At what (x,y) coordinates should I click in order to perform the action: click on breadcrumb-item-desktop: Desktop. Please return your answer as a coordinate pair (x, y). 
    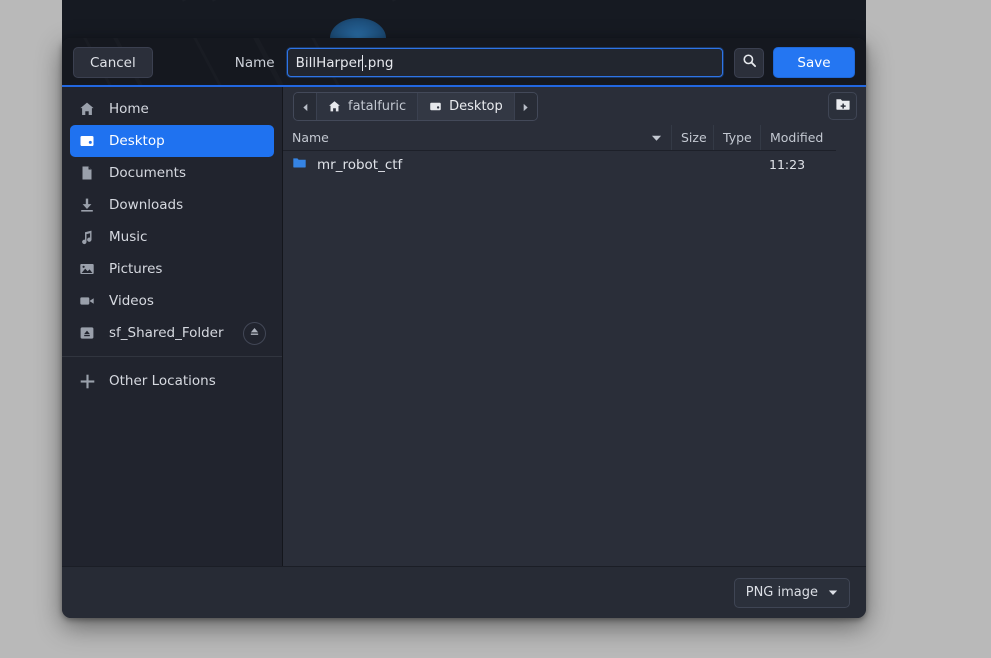
    Looking at the image, I should click on (465, 106).